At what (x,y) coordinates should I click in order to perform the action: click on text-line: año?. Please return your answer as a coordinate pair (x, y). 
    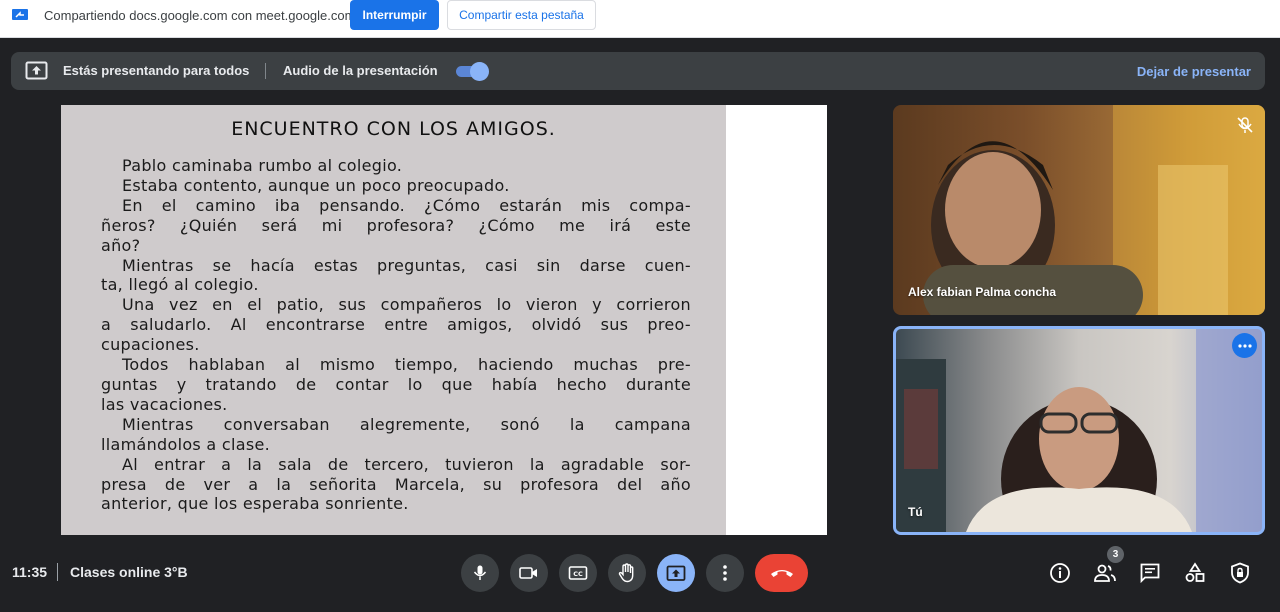
    Looking at the image, I should click on (121, 245).